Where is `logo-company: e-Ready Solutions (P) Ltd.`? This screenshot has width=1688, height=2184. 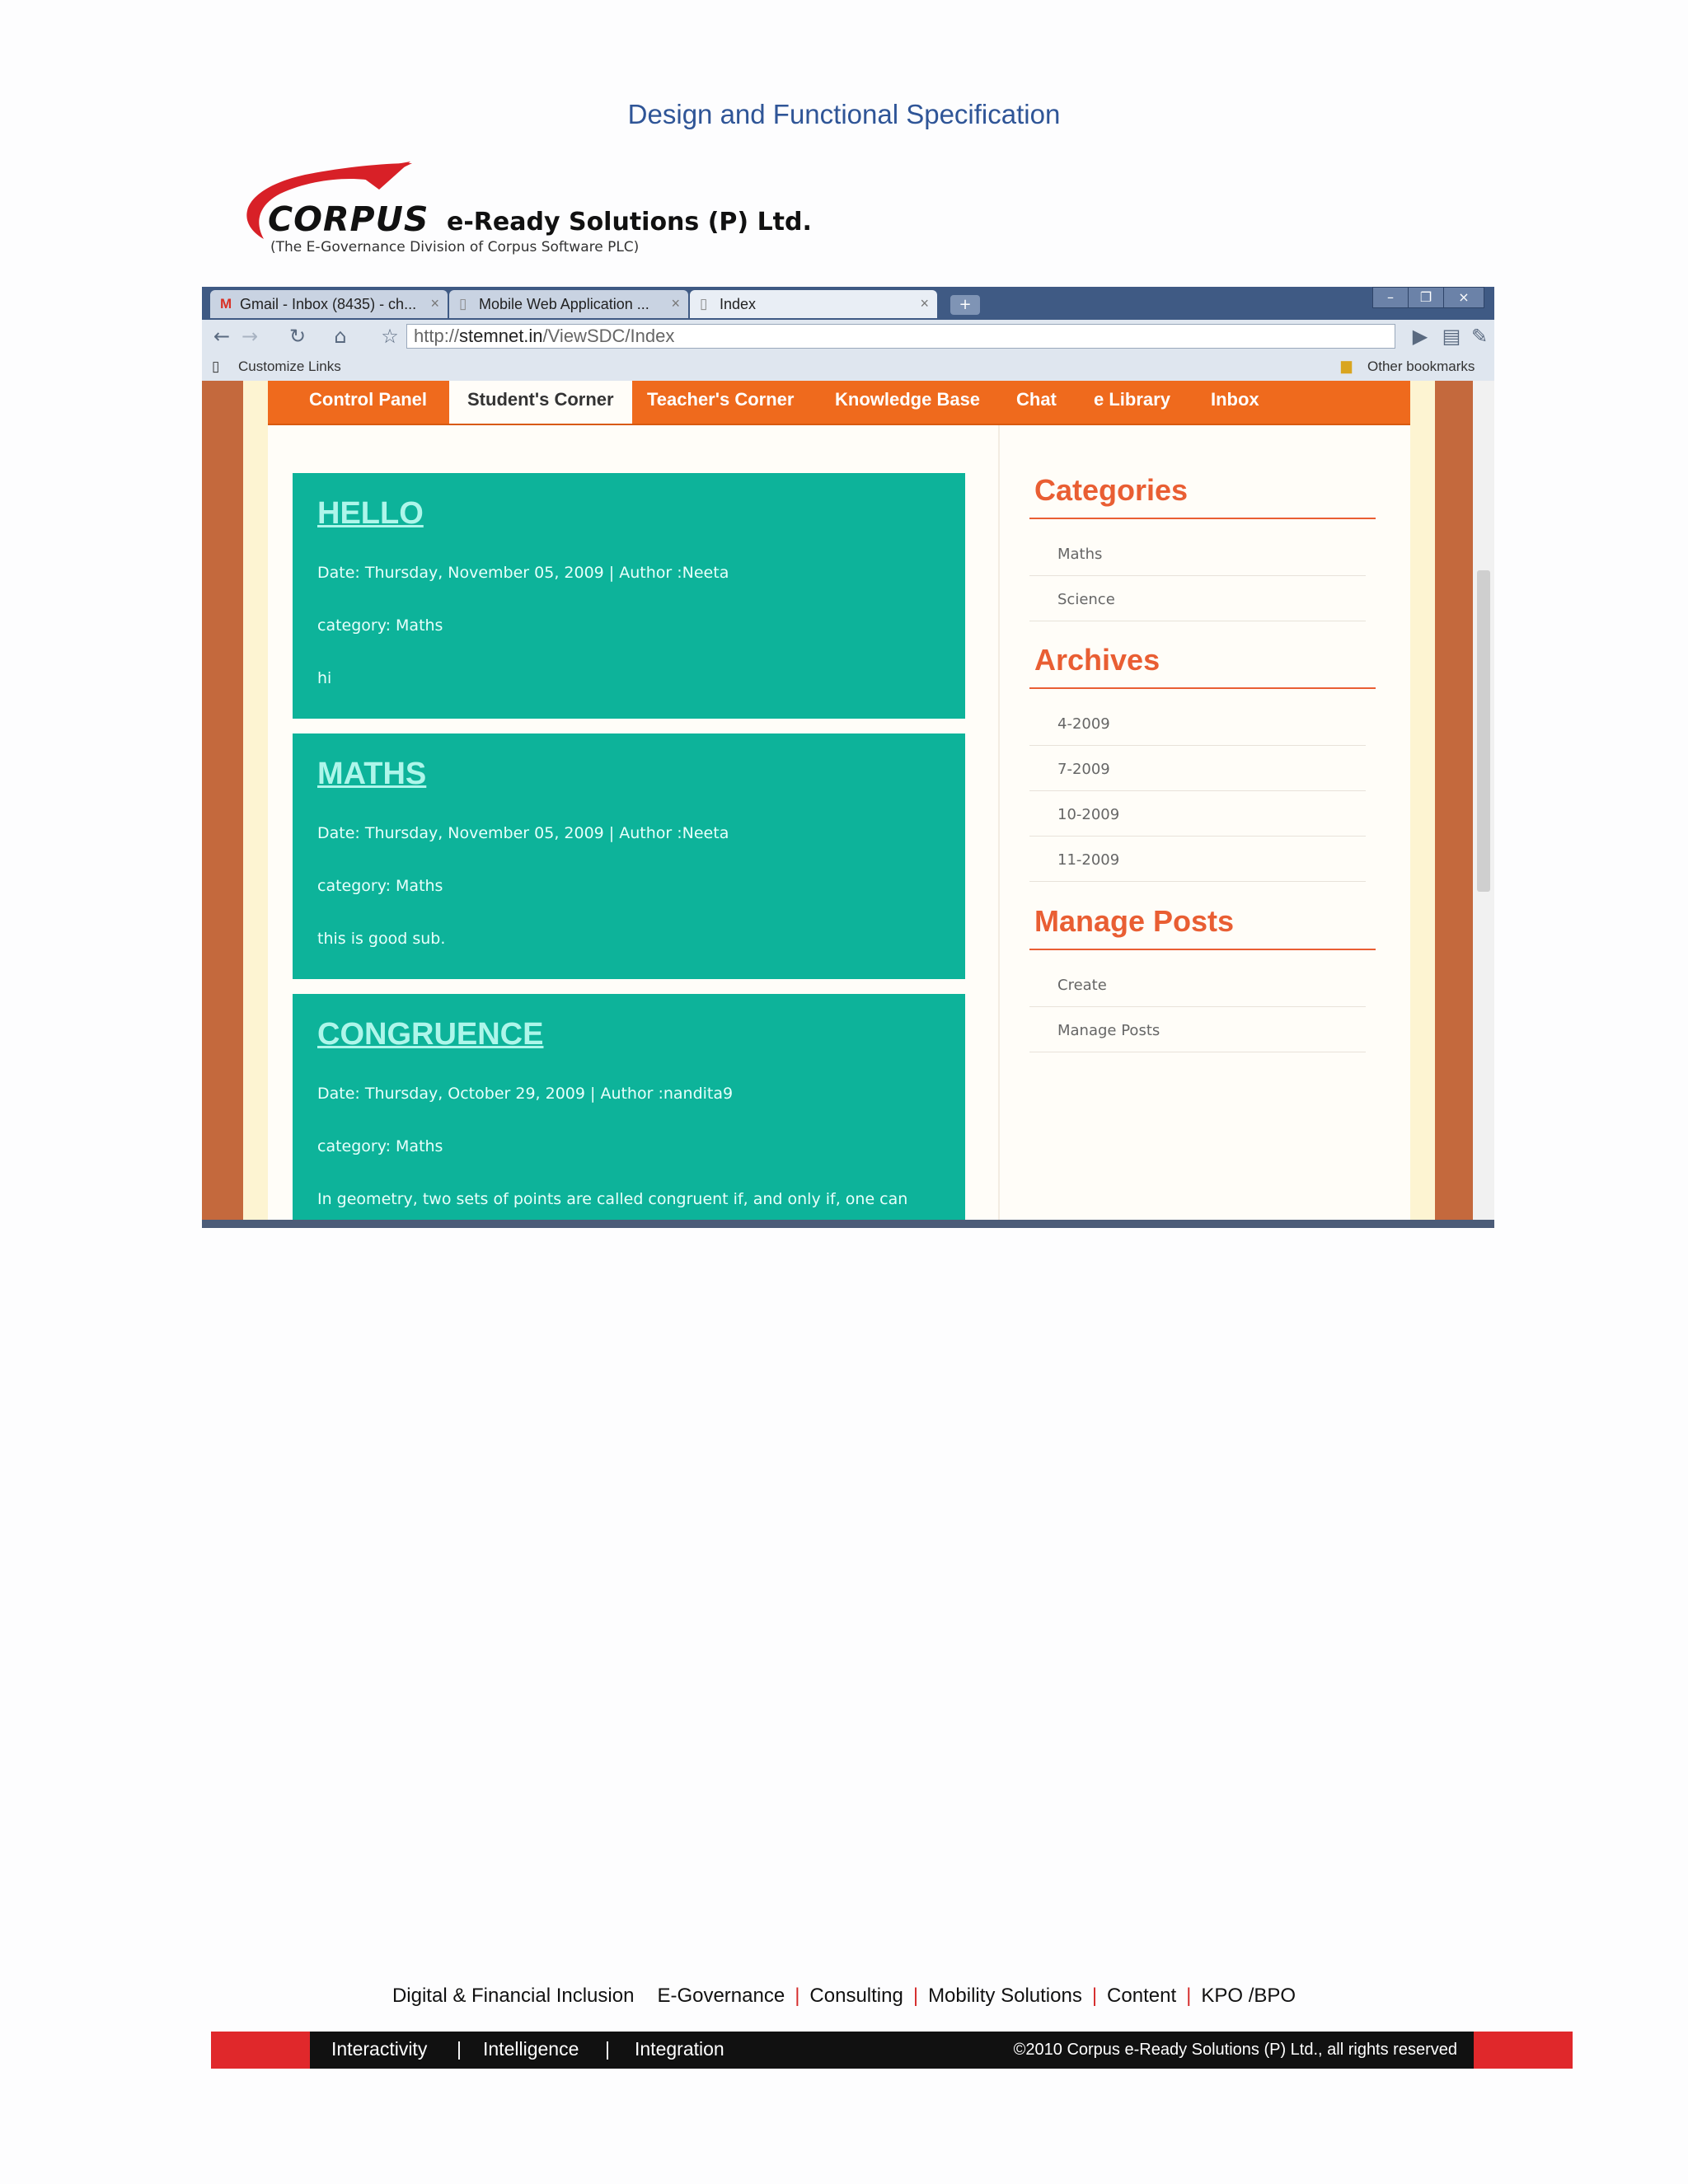
logo-company: e-Ready Solutions (P) Ltd. is located at coordinates (630, 222).